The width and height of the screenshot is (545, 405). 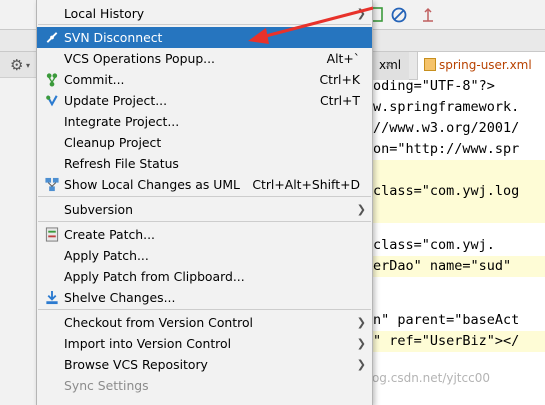 What do you see at coordinates (152, 184) in the screenshot?
I see `menu-item-label: Show Local Changes as UML` at bounding box center [152, 184].